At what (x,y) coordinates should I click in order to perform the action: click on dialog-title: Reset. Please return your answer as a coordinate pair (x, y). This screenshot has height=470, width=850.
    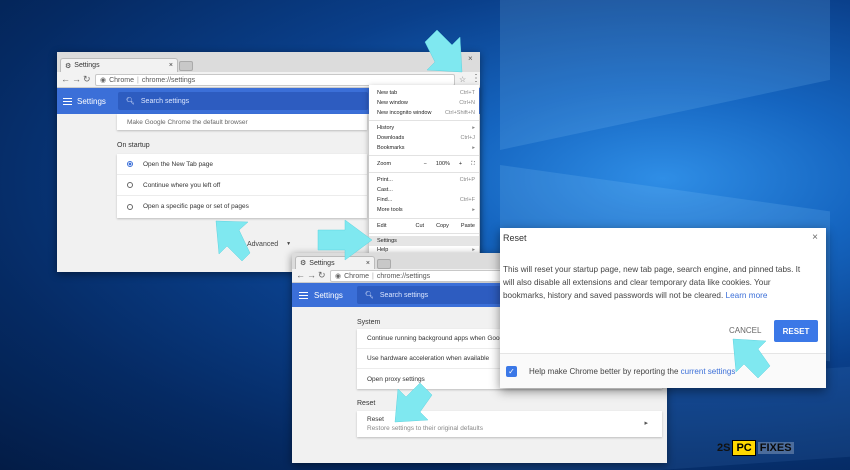
    Looking at the image, I should click on (515, 238).